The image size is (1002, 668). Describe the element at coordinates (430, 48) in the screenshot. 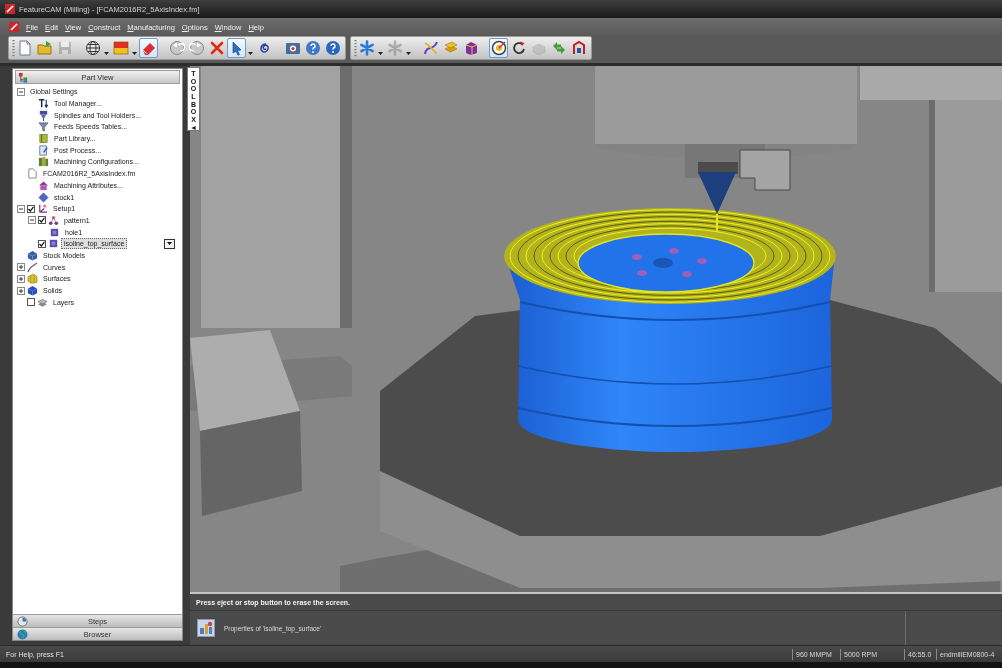

I see `curves-icon` at that location.